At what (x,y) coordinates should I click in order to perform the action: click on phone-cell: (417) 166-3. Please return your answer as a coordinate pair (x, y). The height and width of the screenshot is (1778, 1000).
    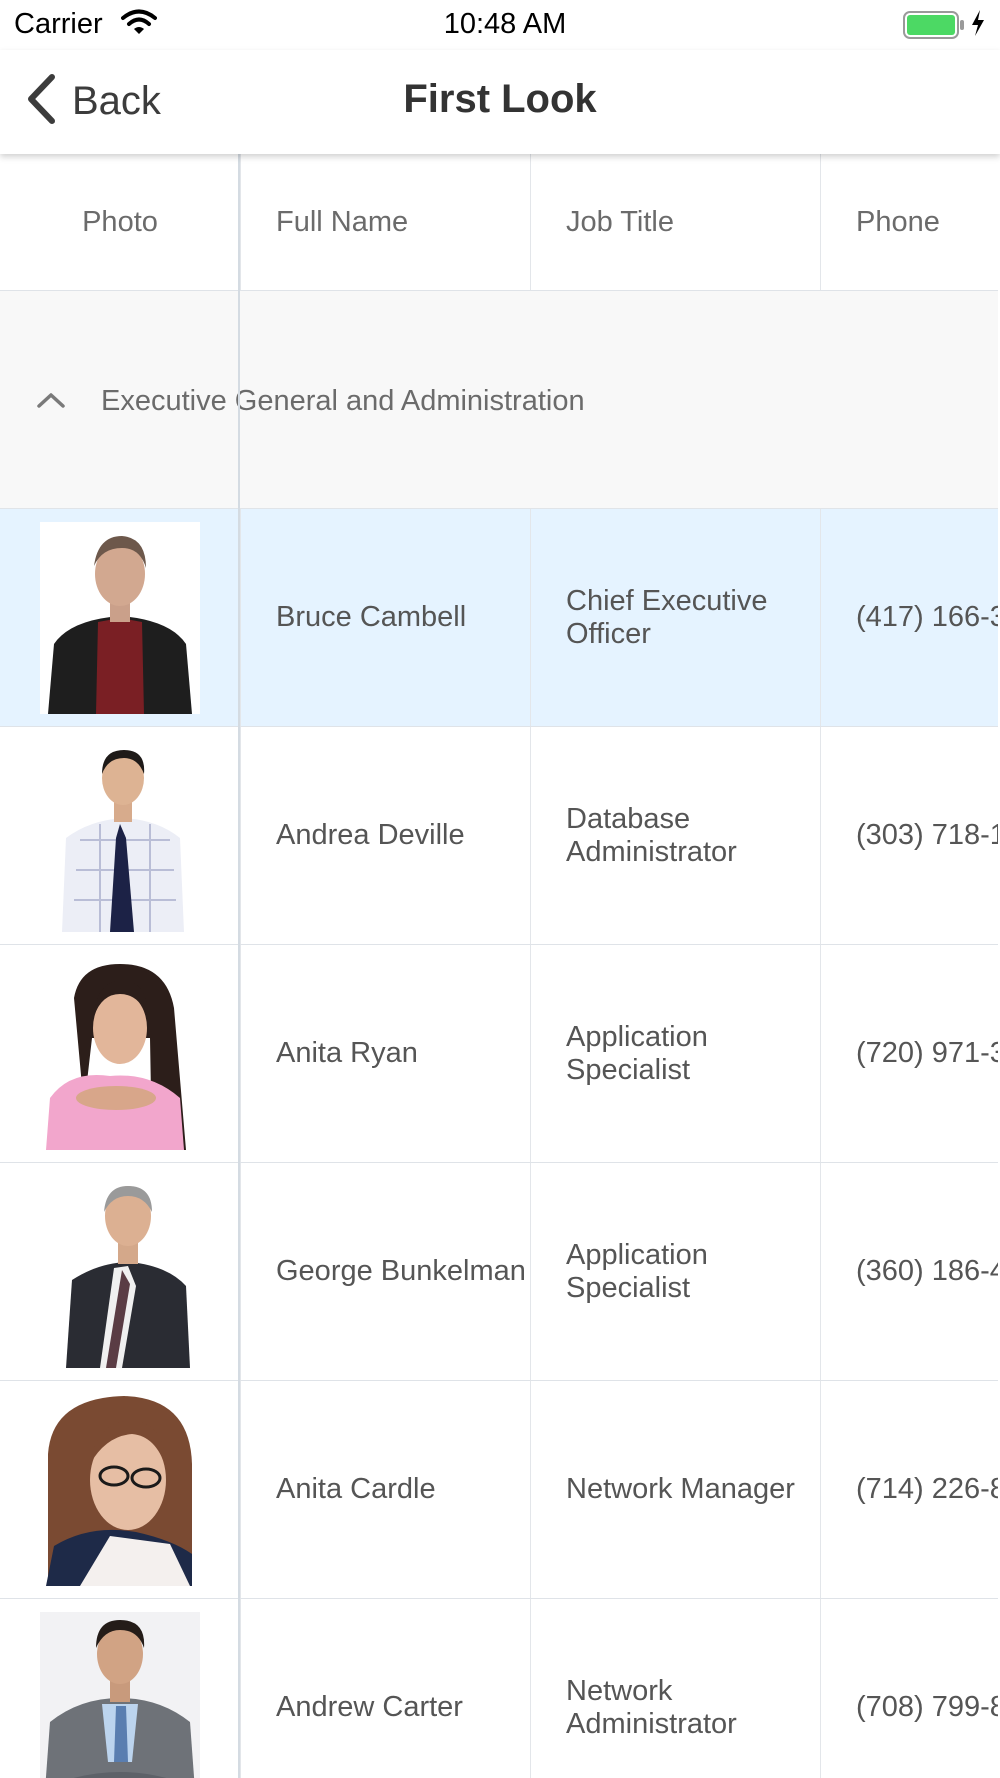
    Looking at the image, I should click on (910, 617).